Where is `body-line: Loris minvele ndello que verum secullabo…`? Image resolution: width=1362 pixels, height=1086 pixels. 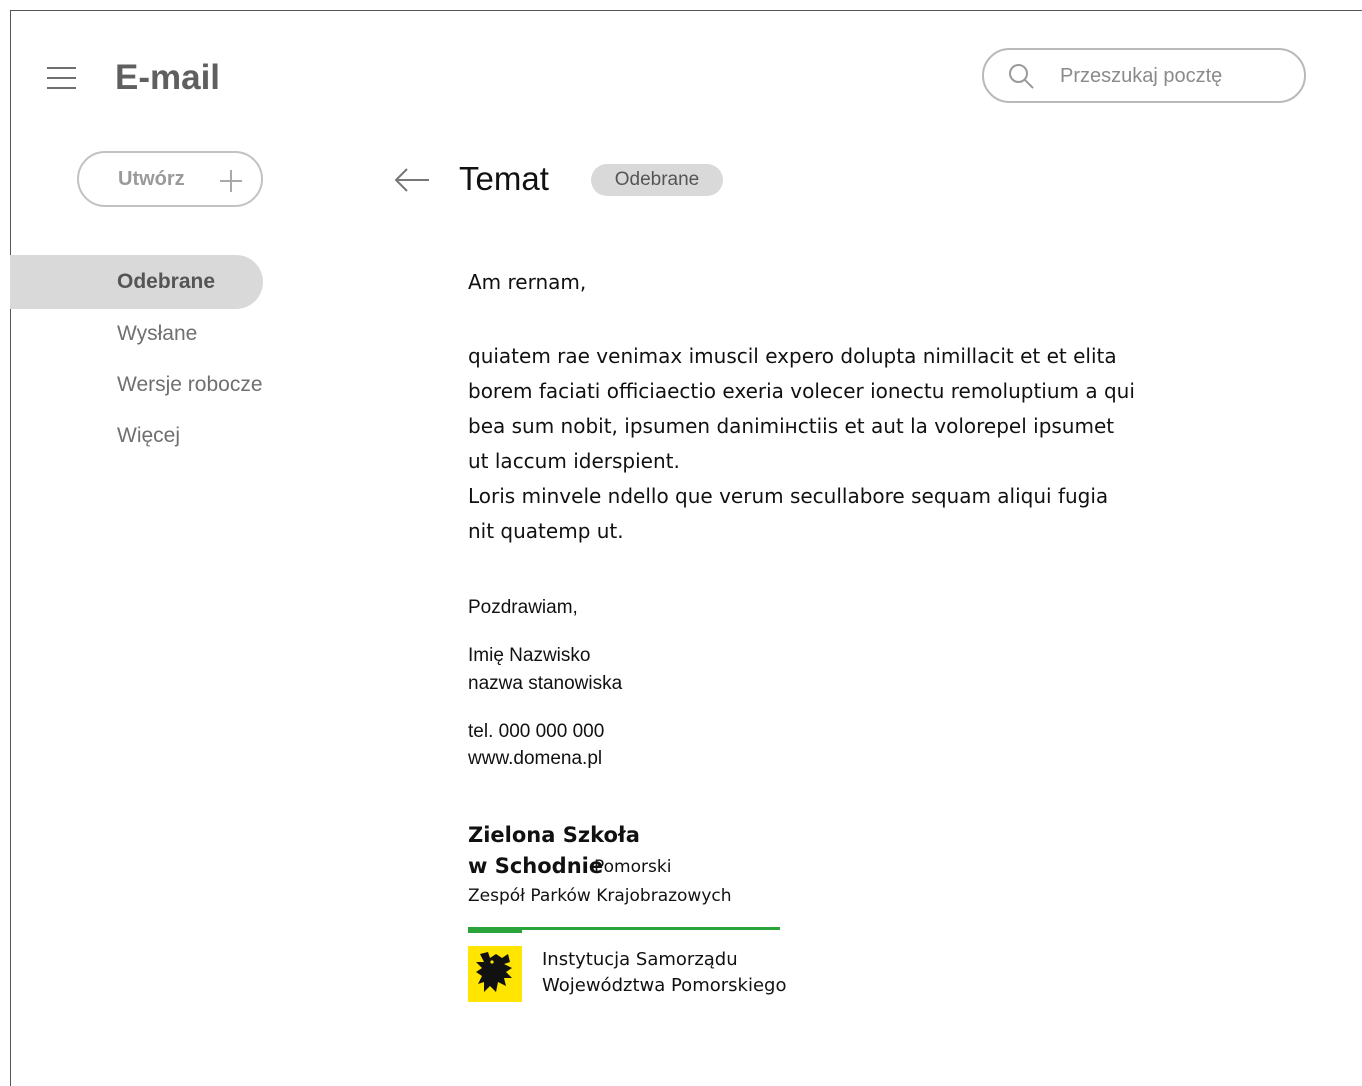 body-line: Loris minvele ndello que verum secullabo… is located at coordinates (788, 496).